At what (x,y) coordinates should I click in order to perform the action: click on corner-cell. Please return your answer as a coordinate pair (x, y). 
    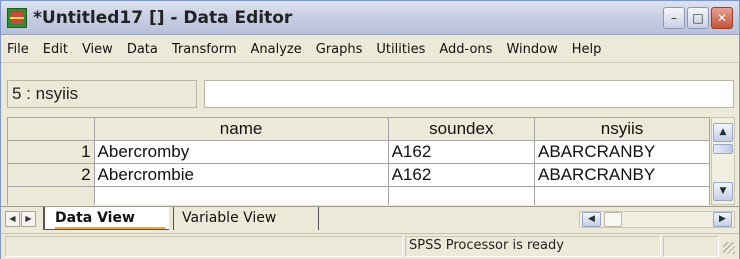
    Looking at the image, I should click on (51, 129).